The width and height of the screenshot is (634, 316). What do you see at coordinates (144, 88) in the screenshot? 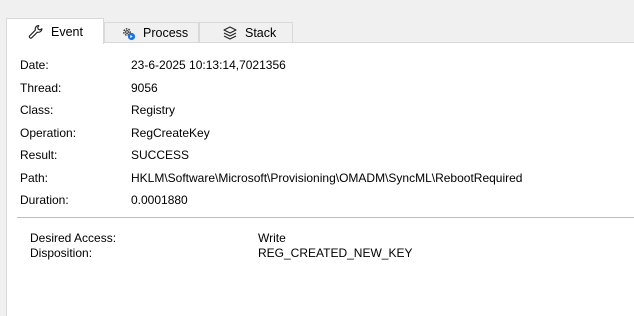
I see `field-value: 9056` at bounding box center [144, 88].